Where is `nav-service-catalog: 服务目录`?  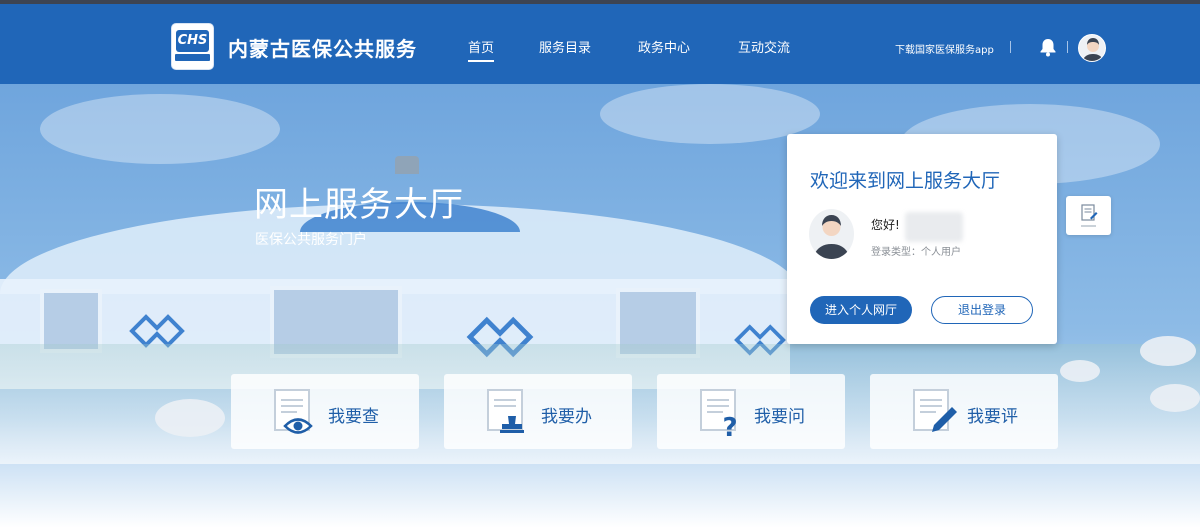 nav-service-catalog: 服务目录 is located at coordinates (565, 46).